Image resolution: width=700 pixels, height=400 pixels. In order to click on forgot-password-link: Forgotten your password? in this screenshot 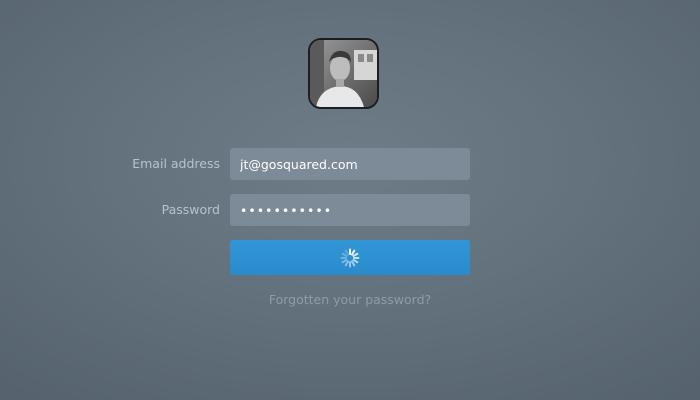, I will do `click(350, 299)`.